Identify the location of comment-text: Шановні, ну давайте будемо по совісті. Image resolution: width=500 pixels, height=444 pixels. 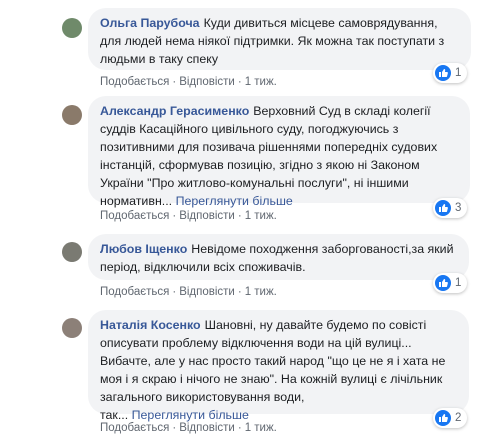
(315, 325).